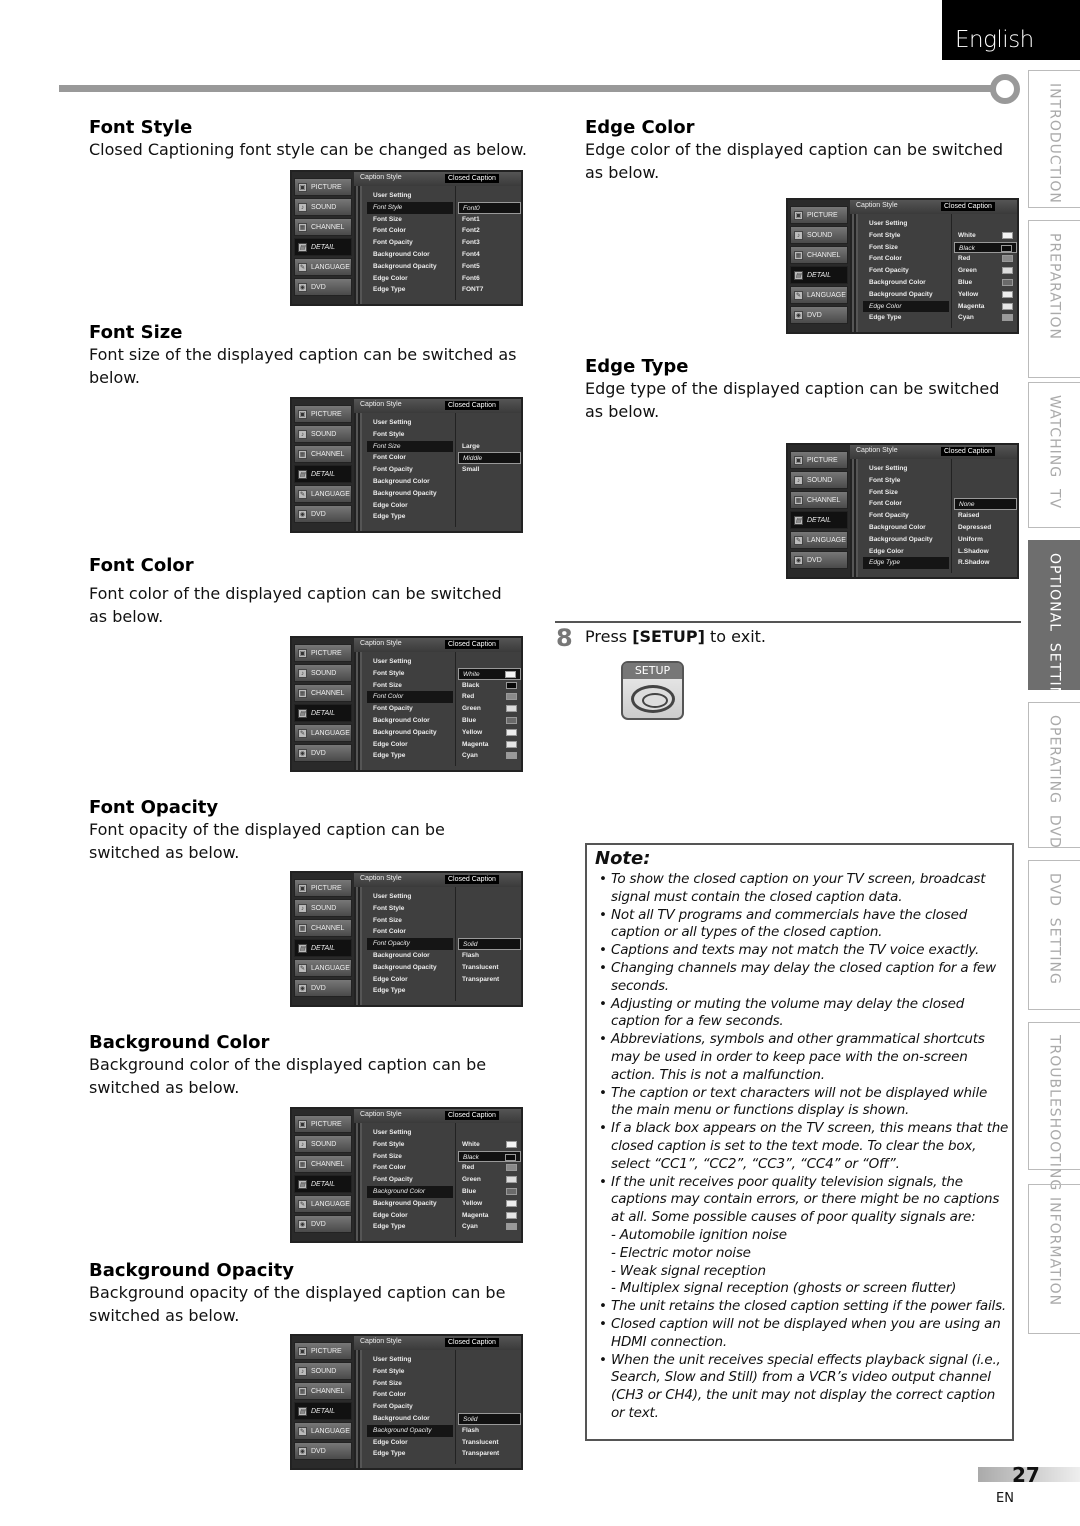 The width and height of the screenshot is (1080, 1526). I want to click on menu-option: Font1, so click(489, 220).